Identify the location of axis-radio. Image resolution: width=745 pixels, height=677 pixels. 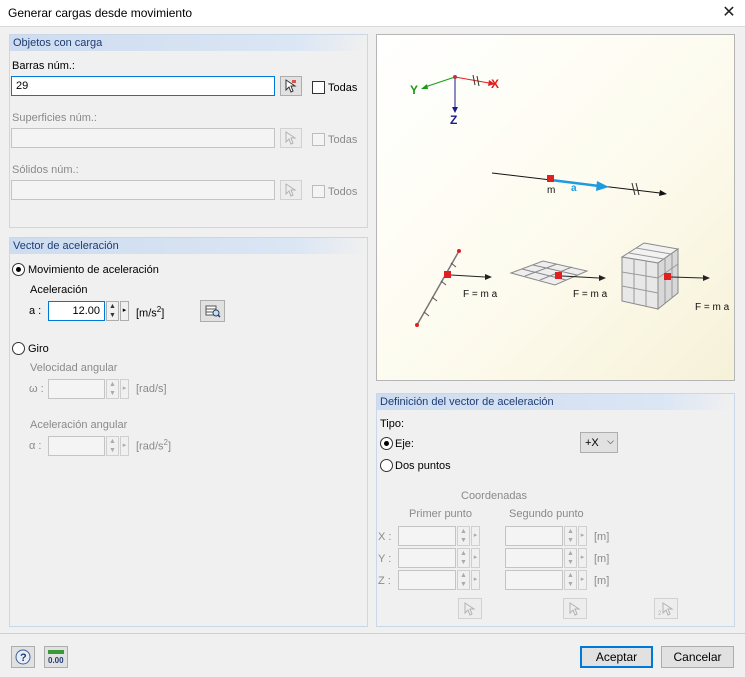
(386, 443).